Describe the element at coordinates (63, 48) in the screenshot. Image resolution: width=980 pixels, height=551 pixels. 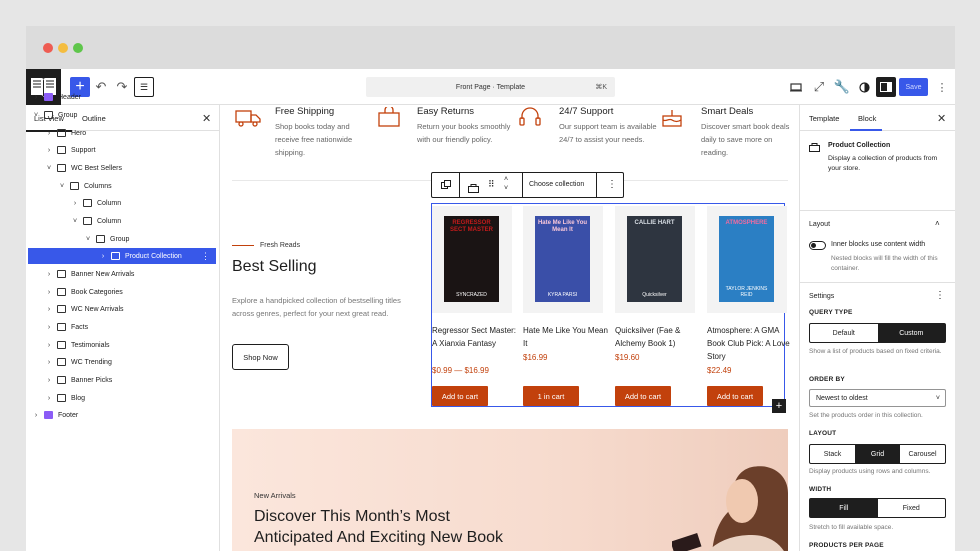
I see `minimize-window-dot` at that location.